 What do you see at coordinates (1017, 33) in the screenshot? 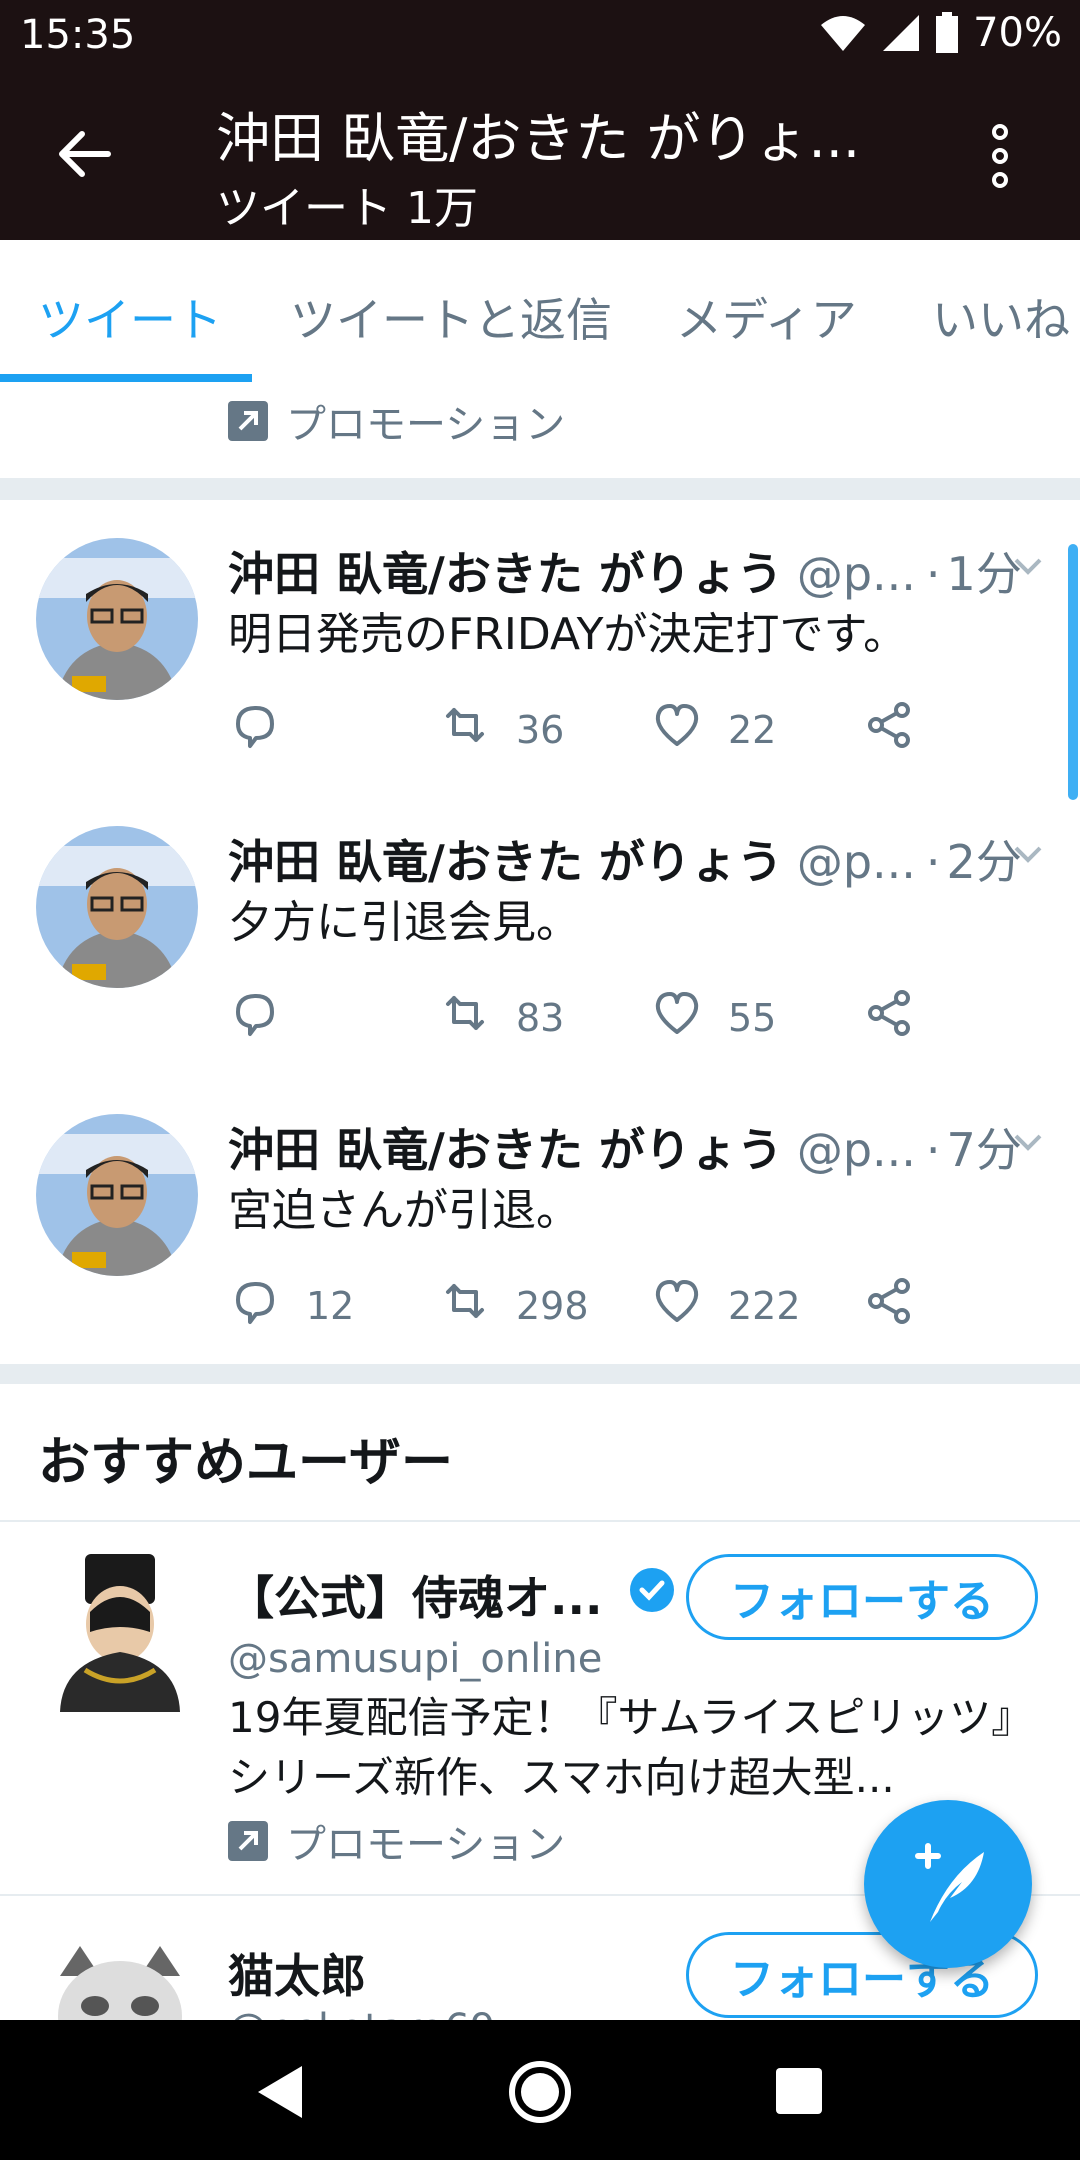
I see `battery-percent: 70%` at bounding box center [1017, 33].